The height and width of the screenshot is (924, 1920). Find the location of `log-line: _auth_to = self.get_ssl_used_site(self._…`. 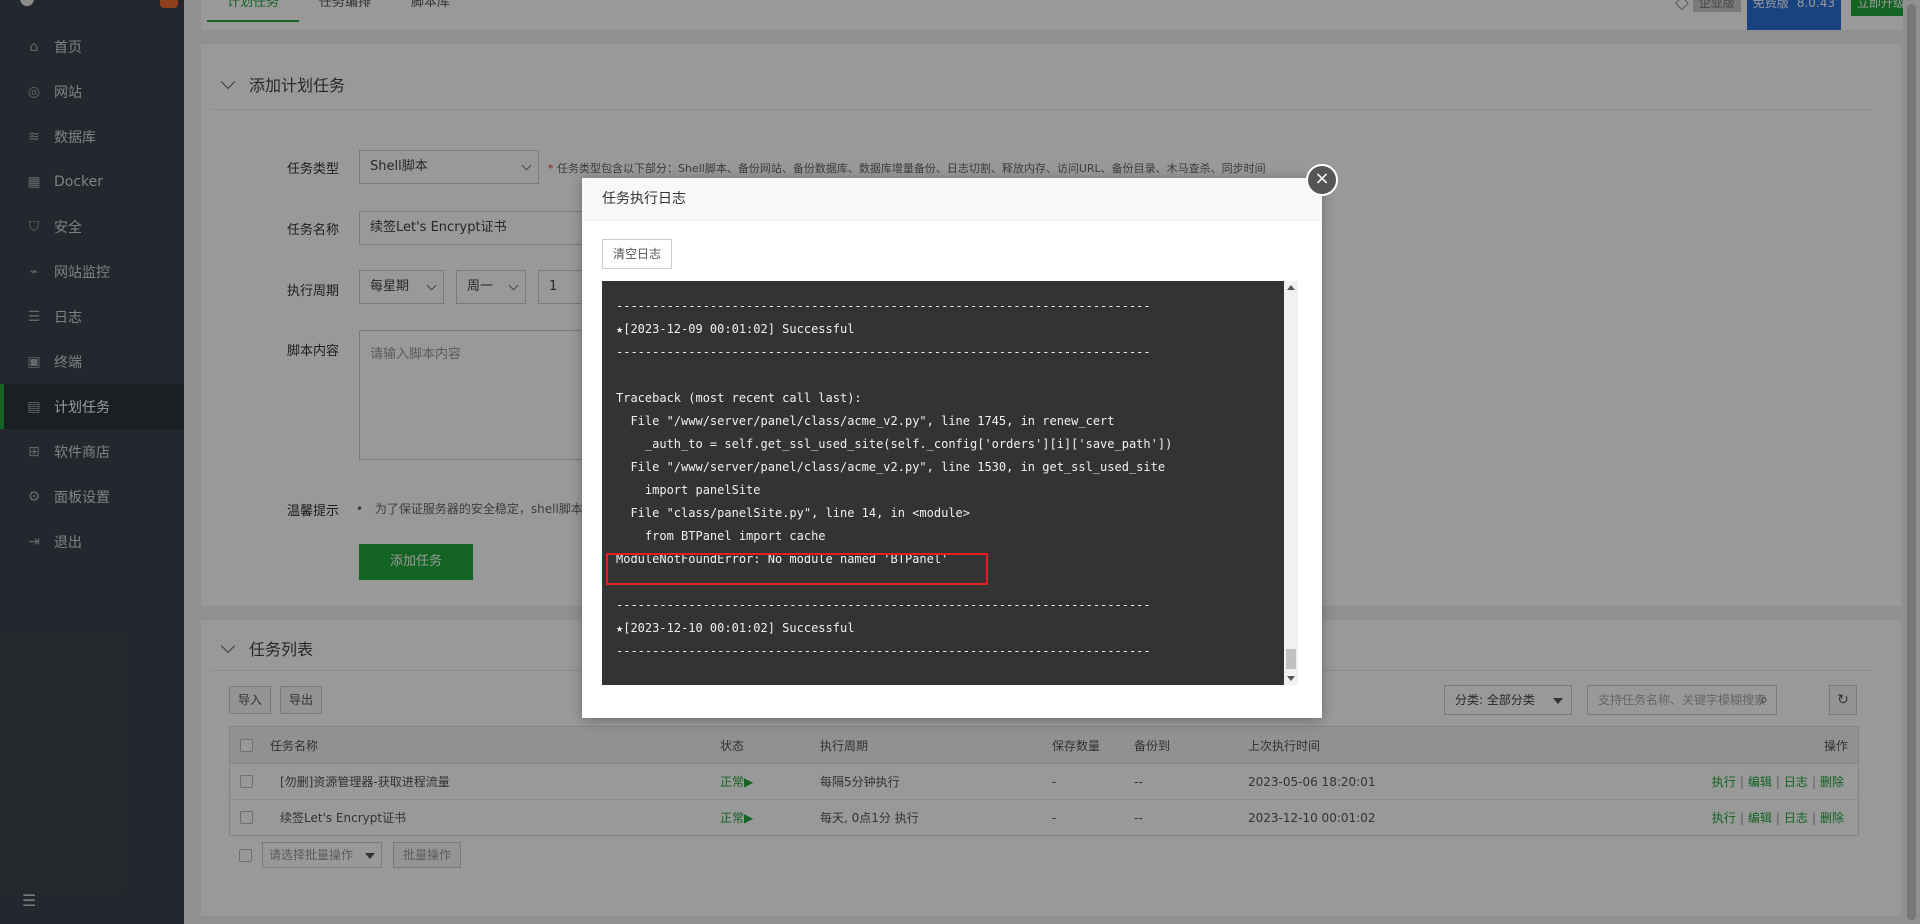

log-line: _auth_to = self.get_ssl_used_site(self._… is located at coordinates (894, 444).